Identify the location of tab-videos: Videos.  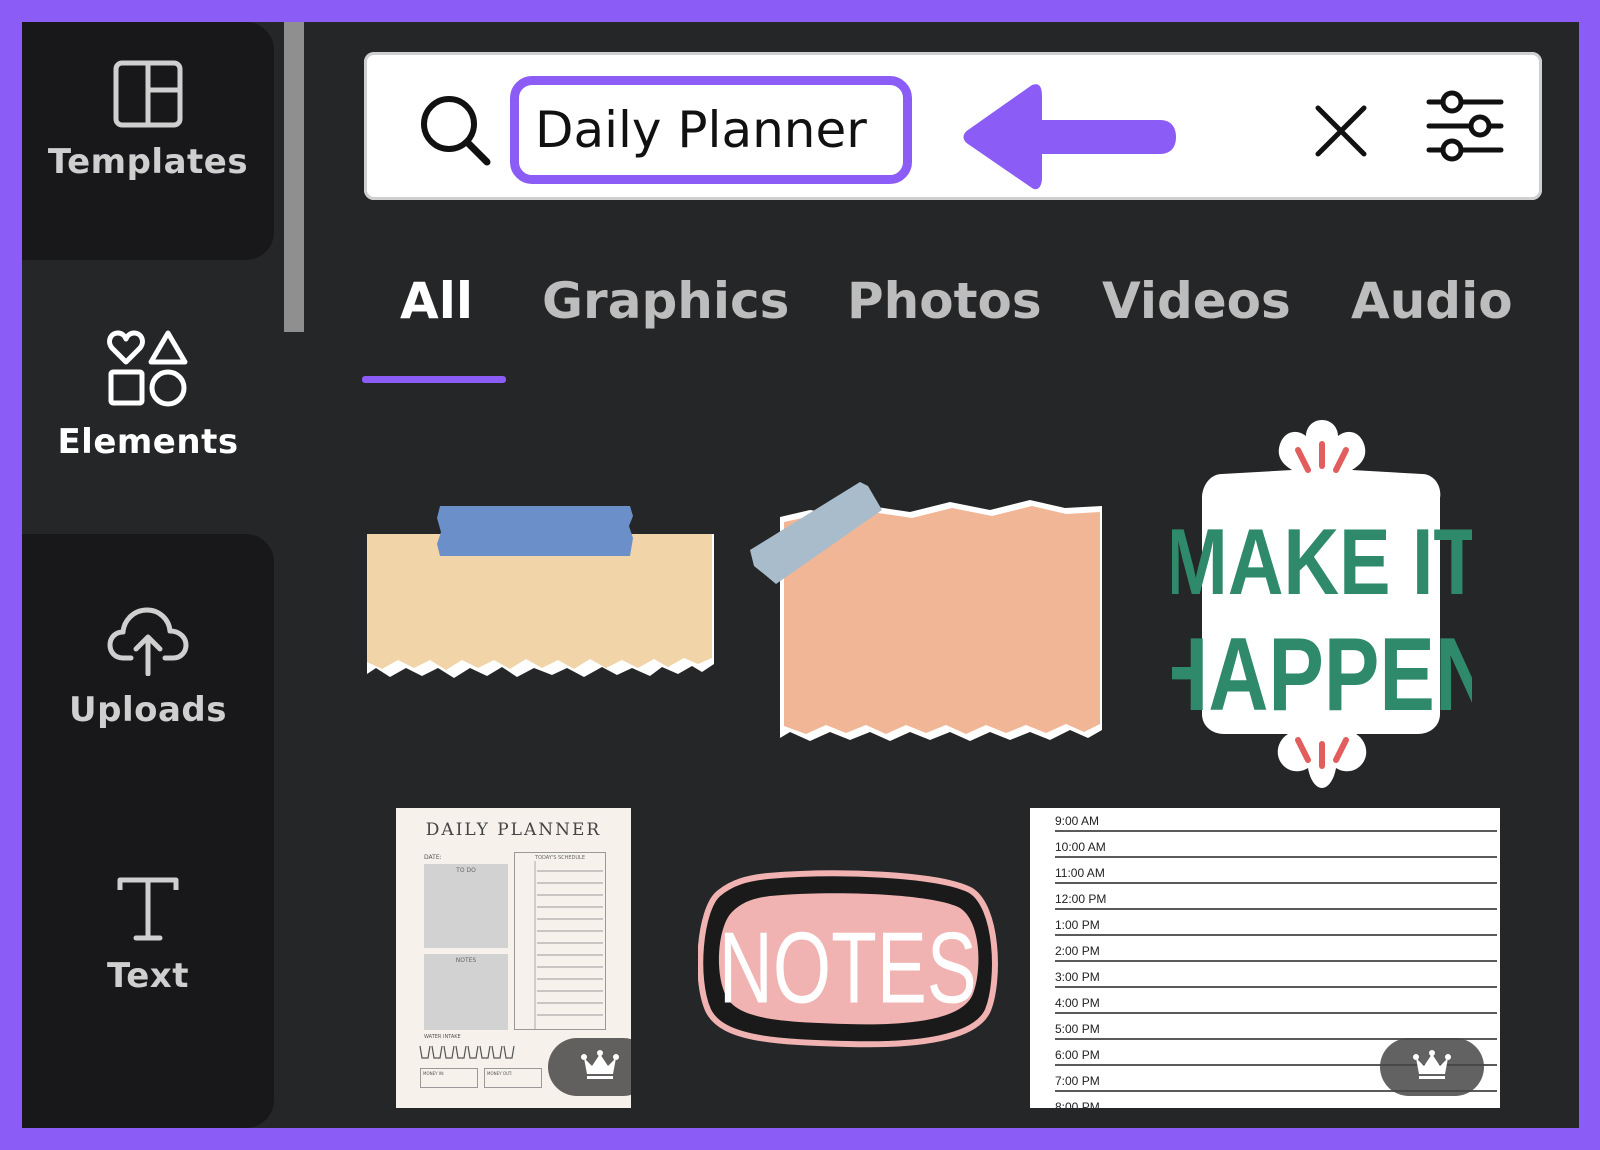
(1196, 301).